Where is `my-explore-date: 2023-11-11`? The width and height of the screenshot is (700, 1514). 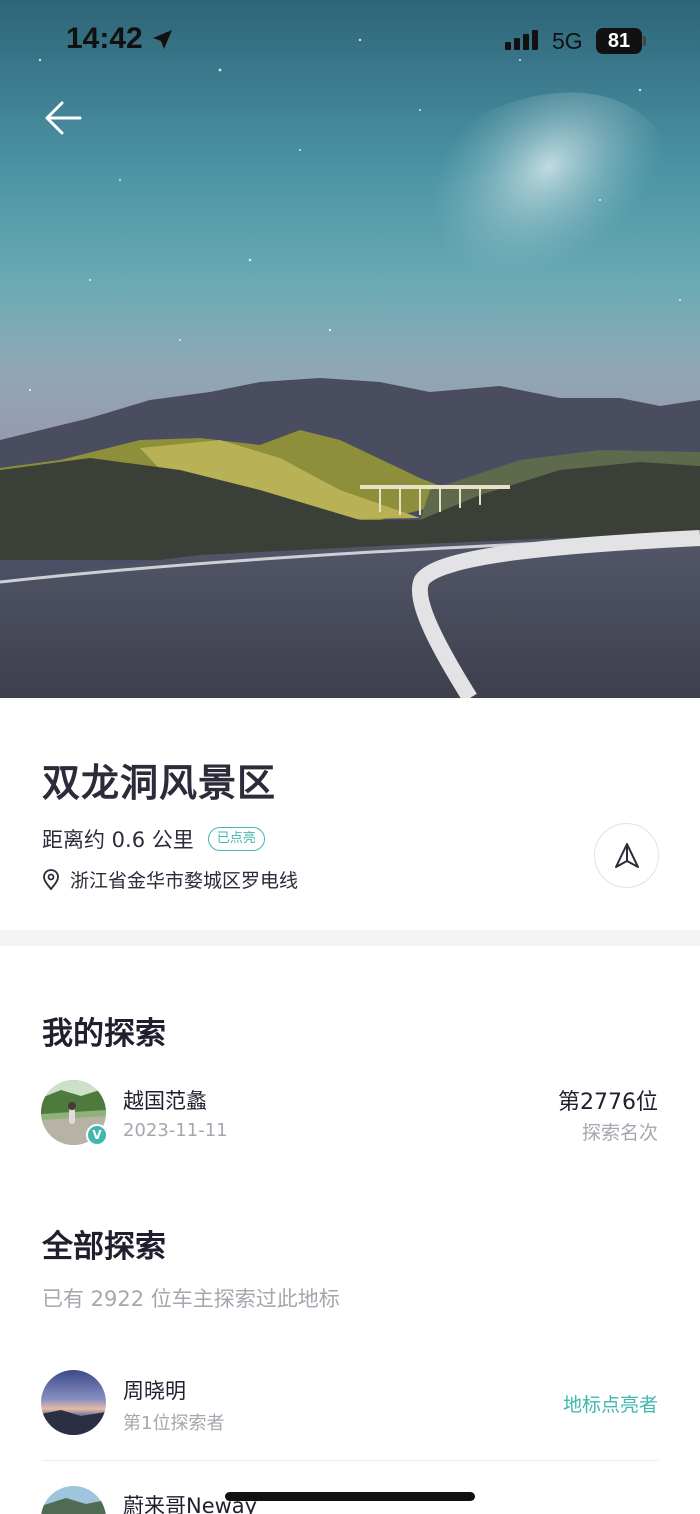 my-explore-date: 2023-11-11 is located at coordinates (175, 1130).